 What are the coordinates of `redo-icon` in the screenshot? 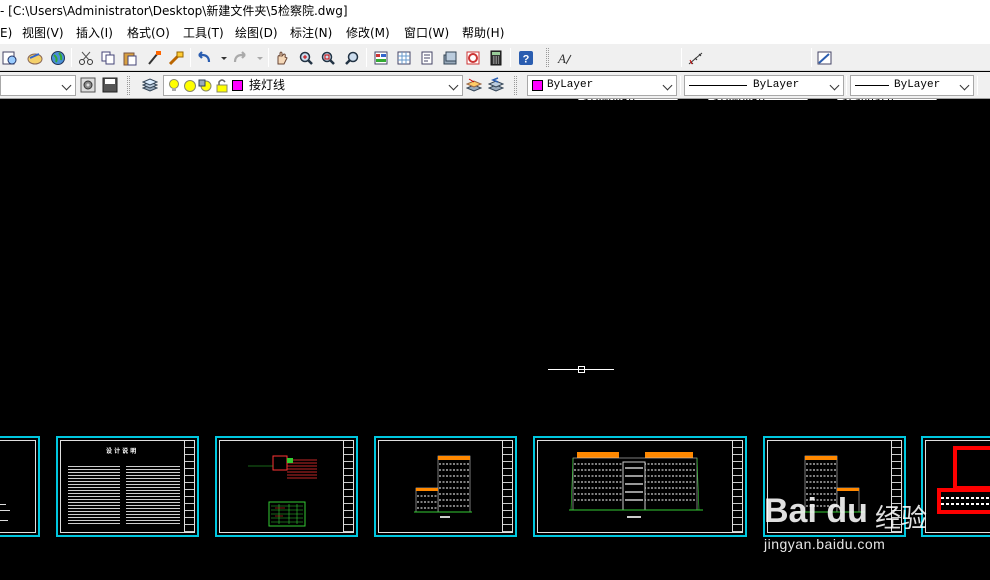 It's located at (240, 58).